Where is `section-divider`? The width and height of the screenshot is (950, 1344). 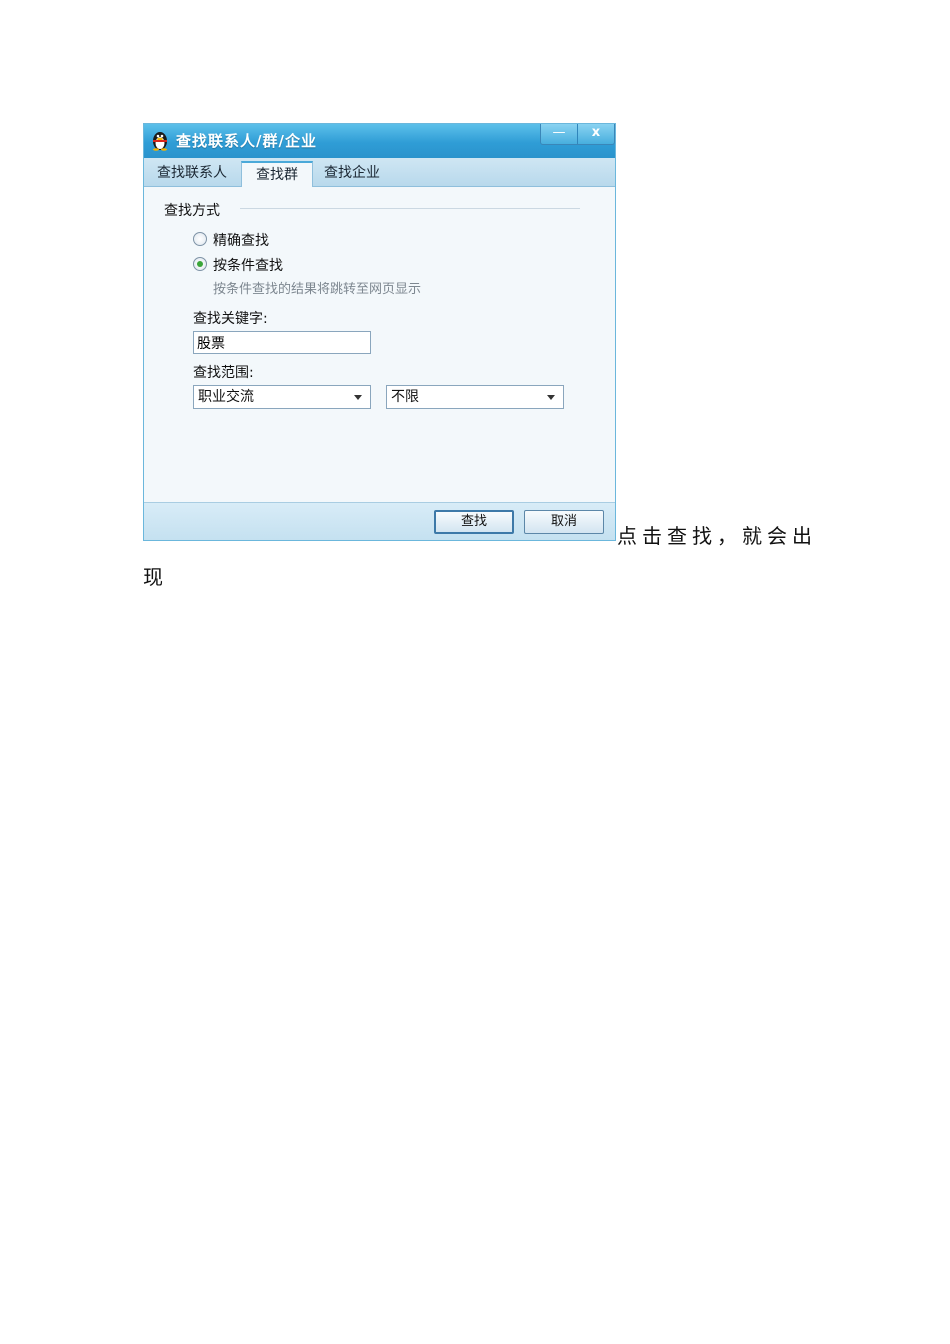 section-divider is located at coordinates (410, 208).